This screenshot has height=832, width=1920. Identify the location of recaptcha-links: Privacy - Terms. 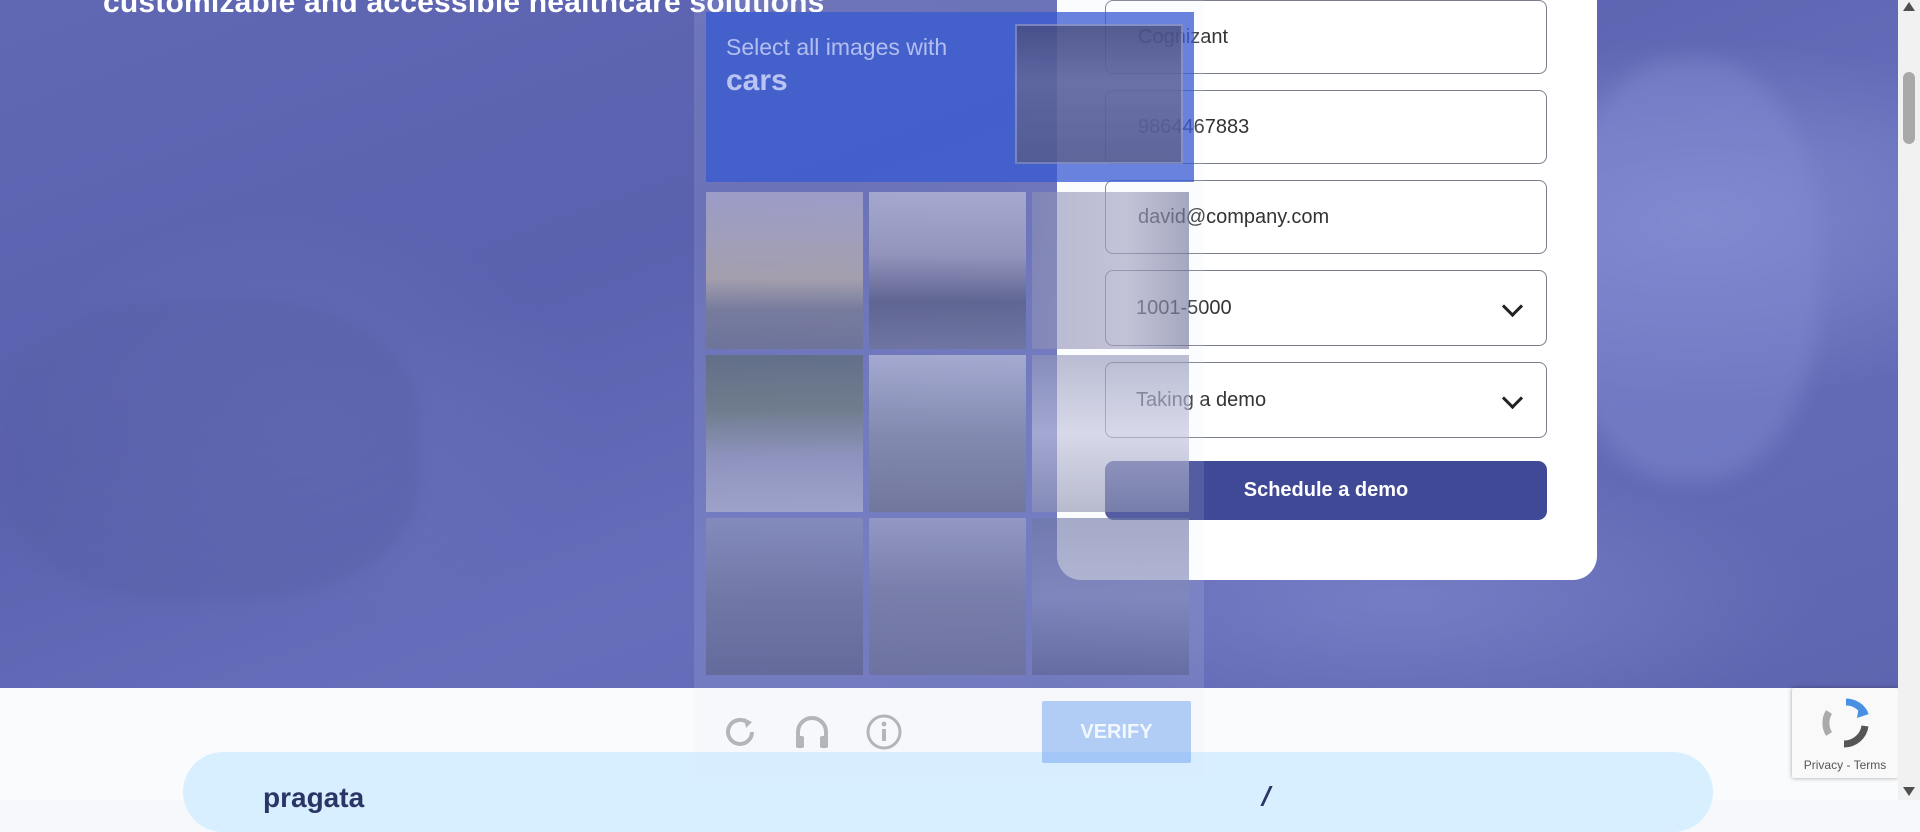
(1845, 765).